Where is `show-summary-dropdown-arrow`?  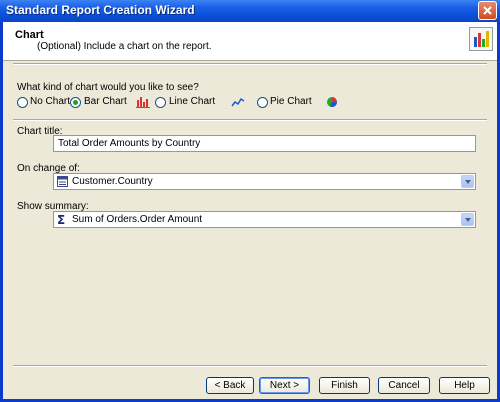 show-summary-dropdown-arrow is located at coordinates (467, 219).